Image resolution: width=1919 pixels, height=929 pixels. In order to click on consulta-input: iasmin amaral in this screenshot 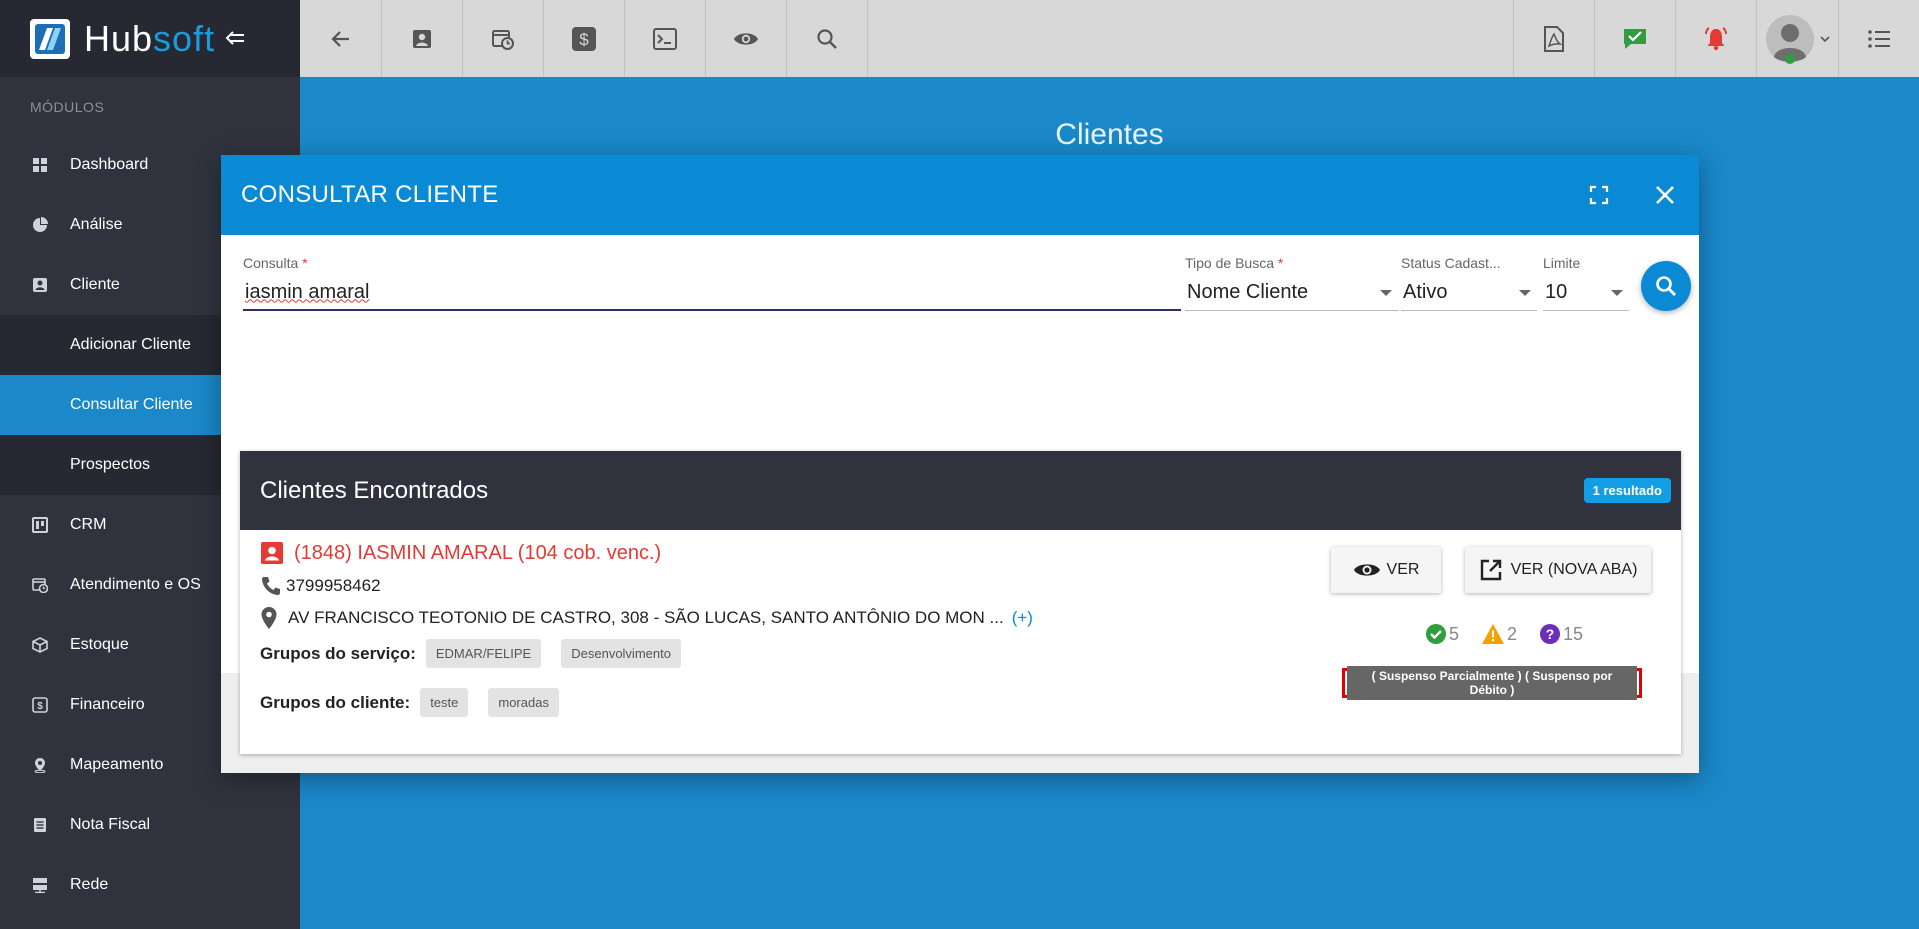, I will do `click(712, 293)`.